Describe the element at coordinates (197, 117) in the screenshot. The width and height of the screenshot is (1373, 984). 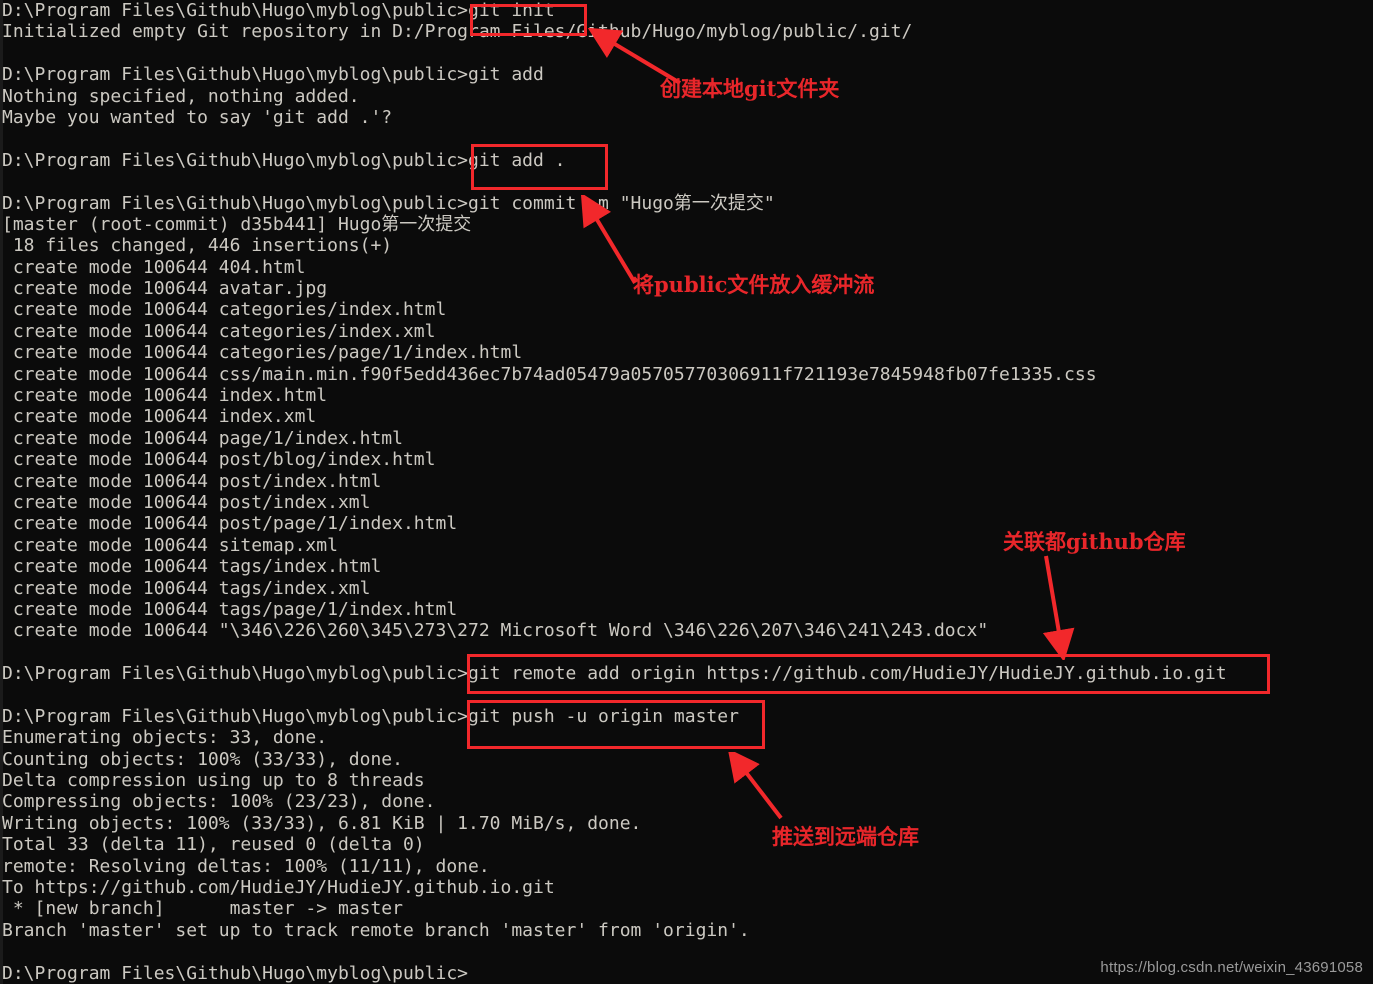
I see `console-line: Maybe you wanted to say 'git add .'?` at that location.